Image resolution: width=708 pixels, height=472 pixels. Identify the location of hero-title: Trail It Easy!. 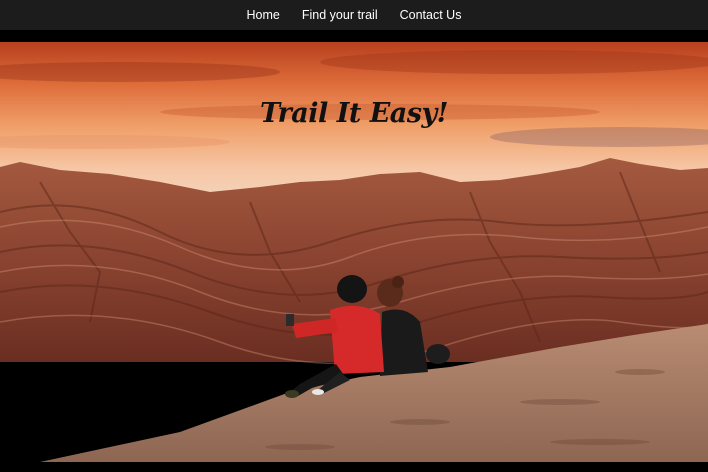
(354, 113).